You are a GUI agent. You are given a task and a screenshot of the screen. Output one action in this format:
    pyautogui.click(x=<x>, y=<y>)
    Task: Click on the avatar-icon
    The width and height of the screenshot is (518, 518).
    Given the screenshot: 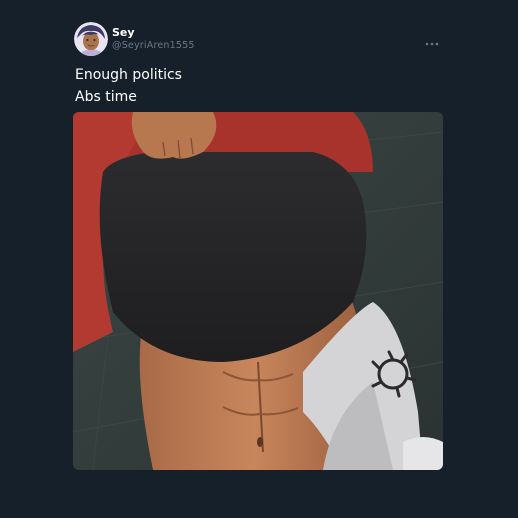 What is the action you would take?
    pyautogui.click(x=91, y=39)
    